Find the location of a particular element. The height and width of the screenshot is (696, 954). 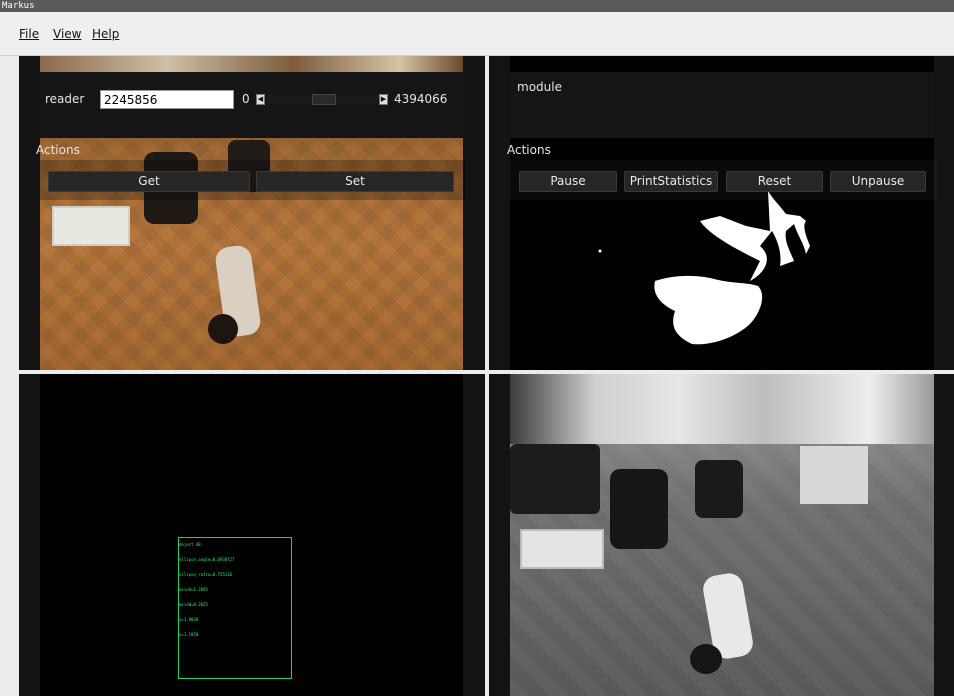

detection-line: axisH=1.2095 is located at coordinates (193, 589).